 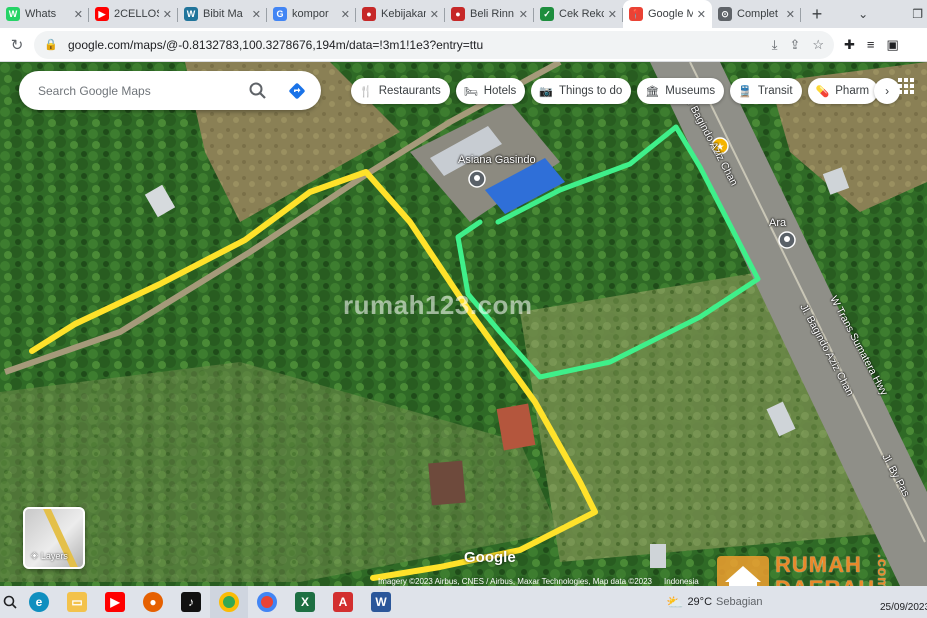 I want to click on clock-date: 25/09/2023, so click(x=903, y=607).